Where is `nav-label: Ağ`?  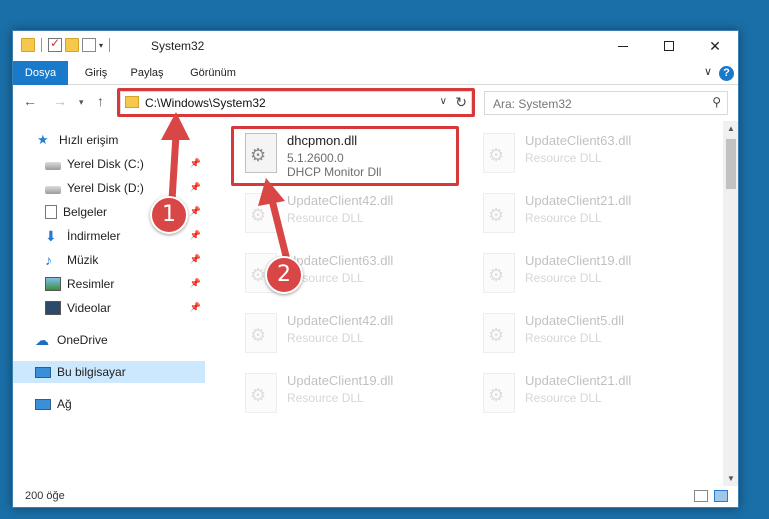
nav-label: Ağ is located at coordinates (64, 404).